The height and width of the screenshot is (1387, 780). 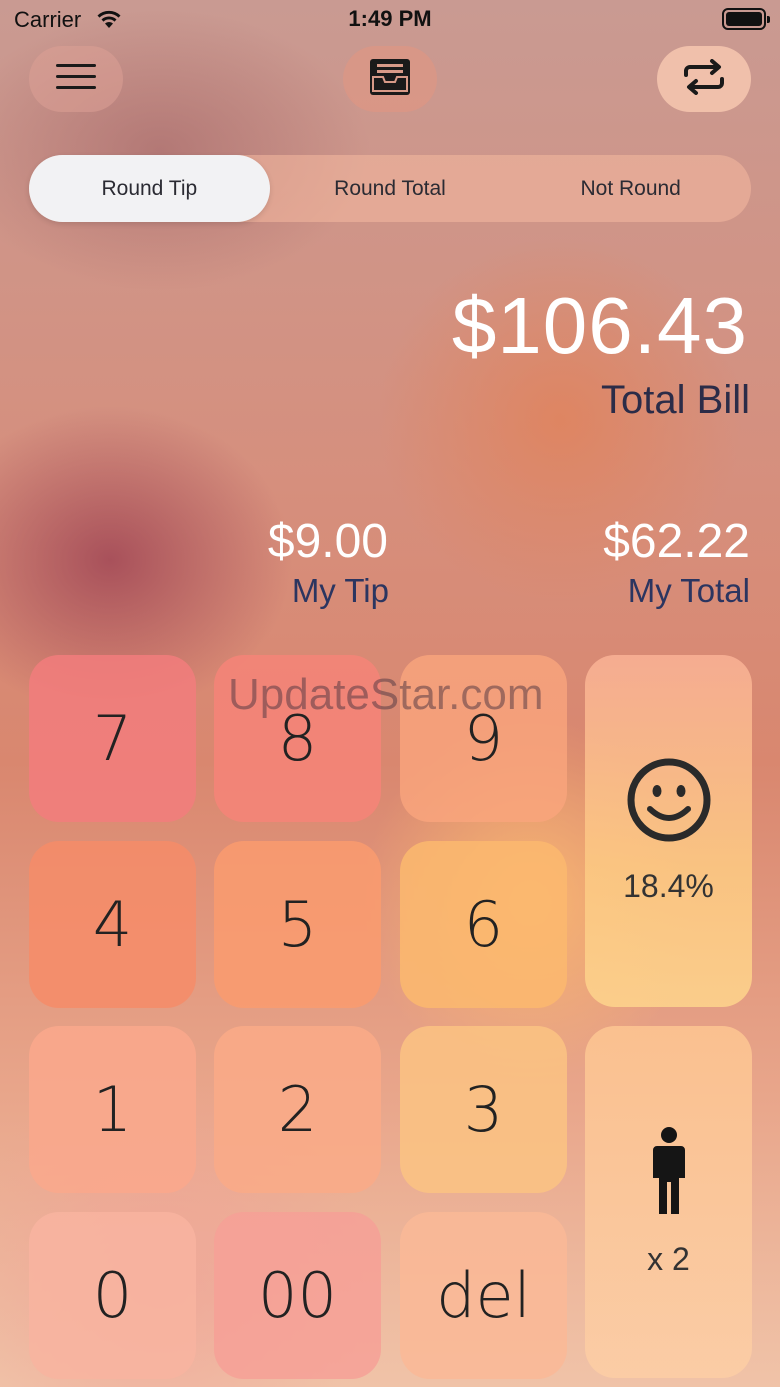 I want to click on my-total-amount: $62.22, so click(x=676, y=541).